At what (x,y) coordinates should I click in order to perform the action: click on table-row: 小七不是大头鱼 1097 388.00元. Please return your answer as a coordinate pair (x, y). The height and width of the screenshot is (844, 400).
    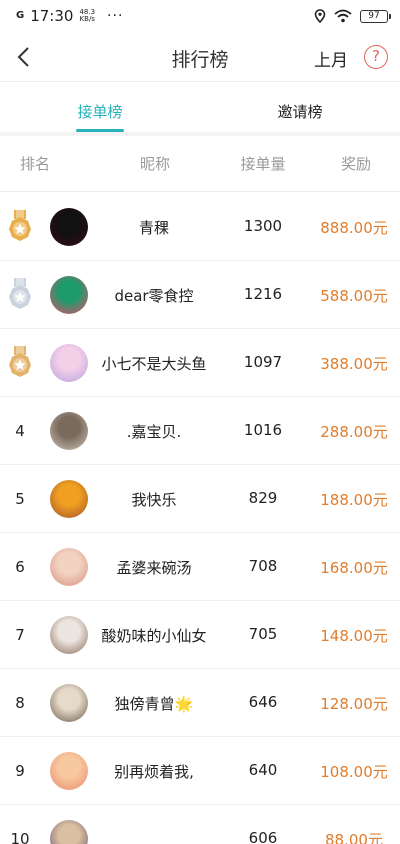
    Looking at the image, I should click on (200, 363).